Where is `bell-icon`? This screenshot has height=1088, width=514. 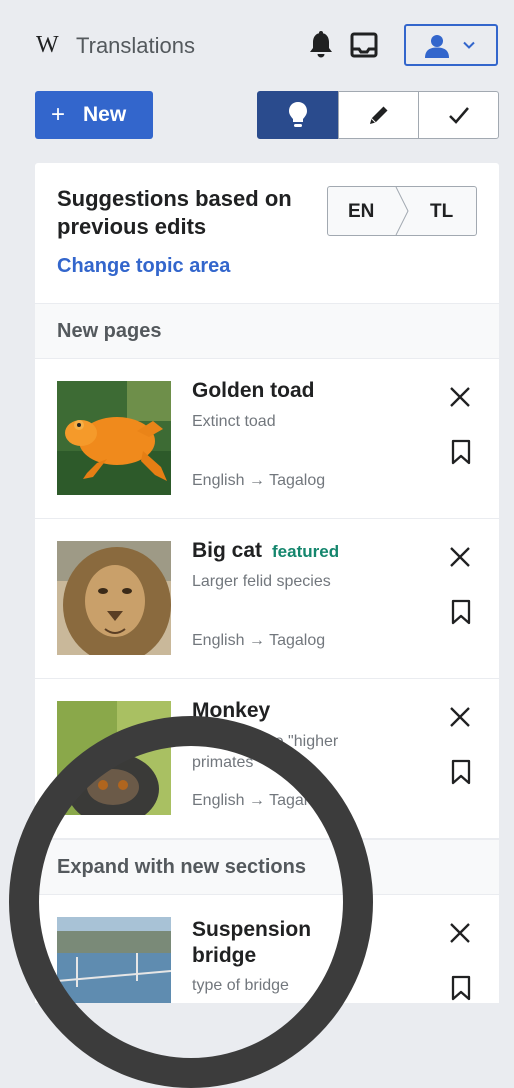 bell-icon is located at coordinates (321, 45).